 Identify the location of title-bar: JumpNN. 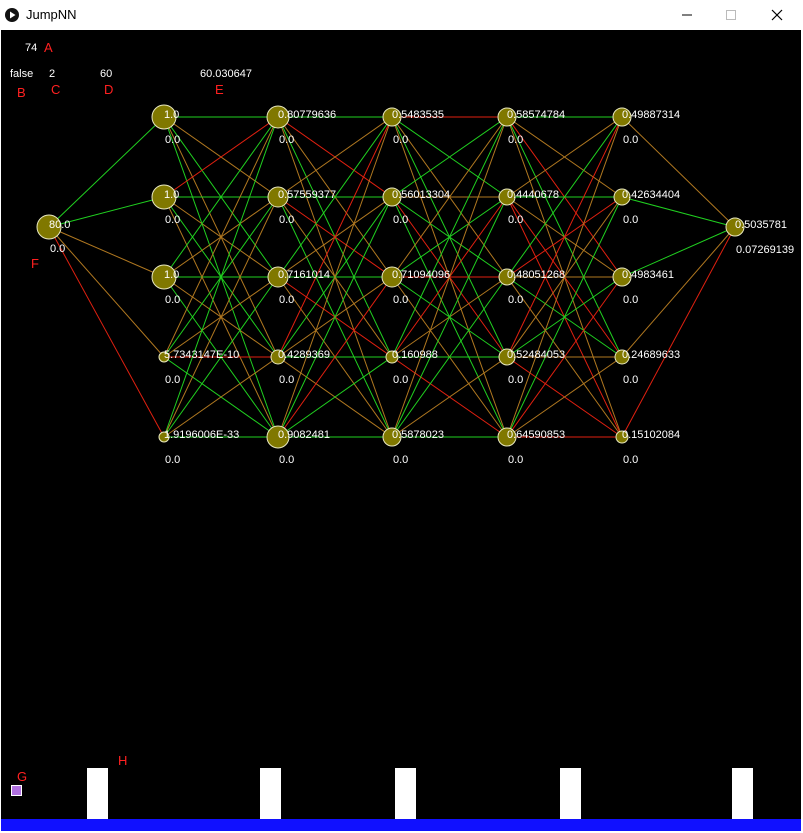
(401, 15).